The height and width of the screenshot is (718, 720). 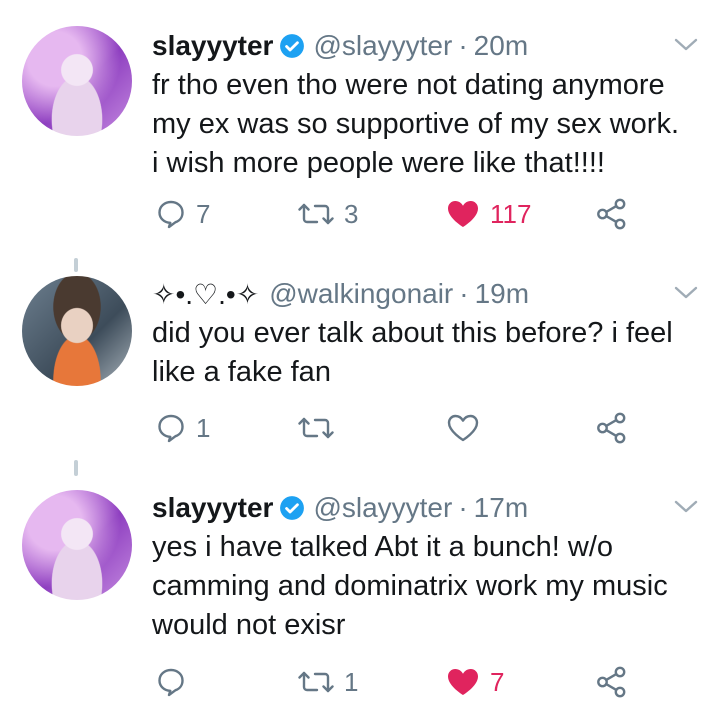 I want to click on retweet-button: 3, so click(x=328, y=214).